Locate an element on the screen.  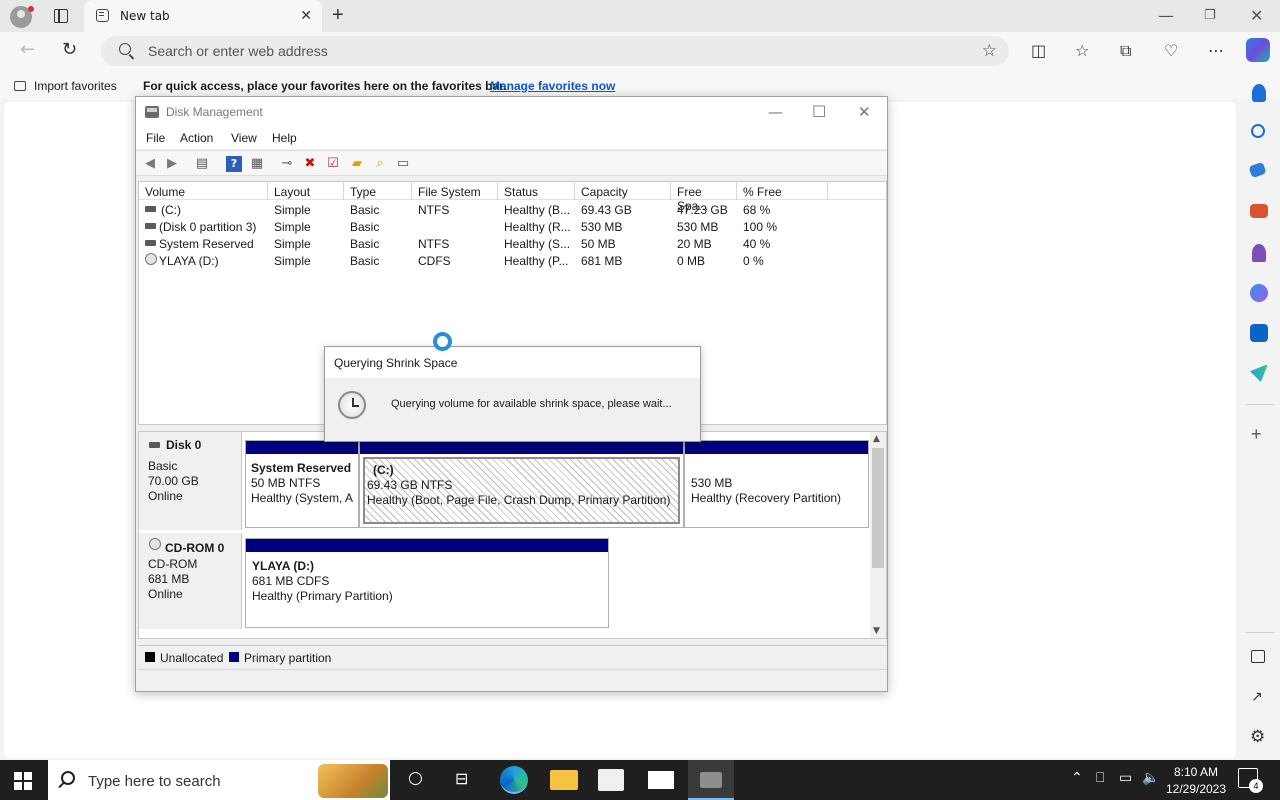
device-icon: ⎕ is located at coordinates (1100, 778).